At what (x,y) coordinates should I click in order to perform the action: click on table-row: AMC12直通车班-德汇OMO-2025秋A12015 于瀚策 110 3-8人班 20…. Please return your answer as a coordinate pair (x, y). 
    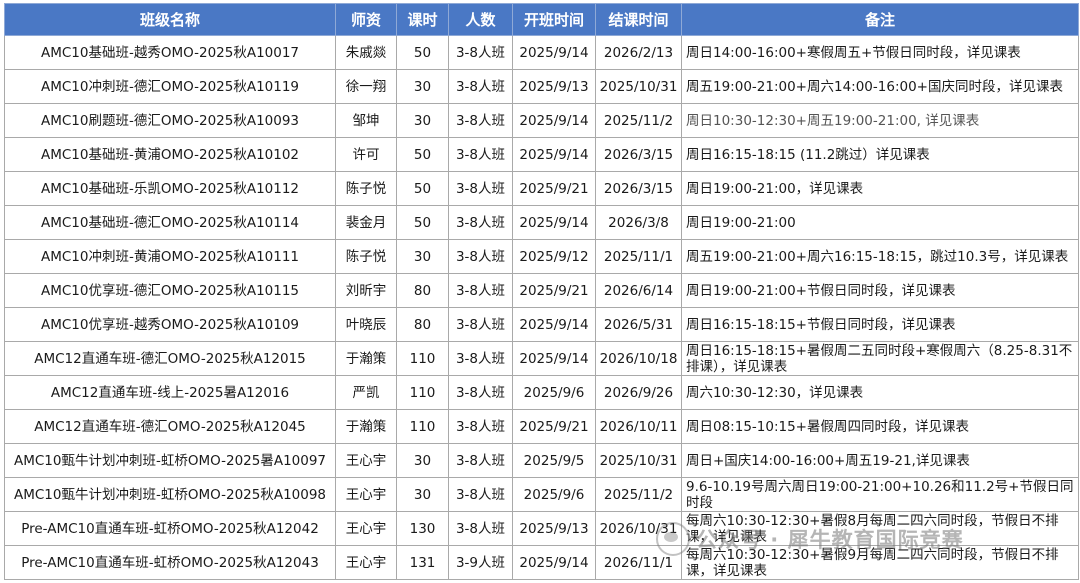
    Looking at the image, I should click on (541, 358).